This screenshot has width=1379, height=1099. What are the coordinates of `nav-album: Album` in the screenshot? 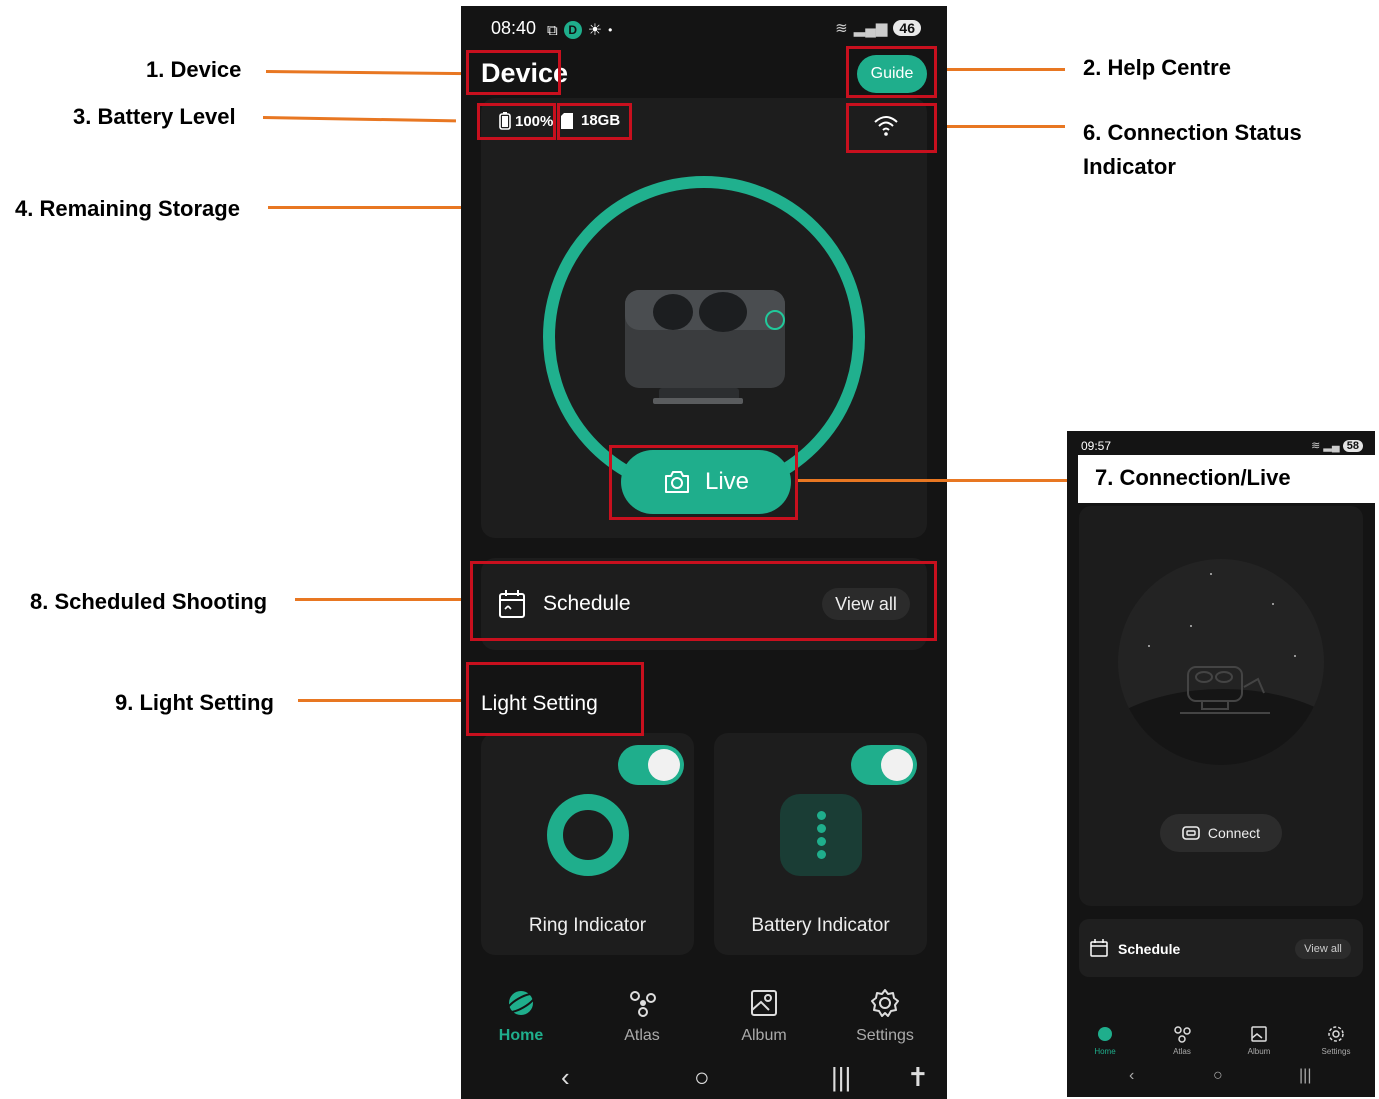 It's located at (764, 1016).